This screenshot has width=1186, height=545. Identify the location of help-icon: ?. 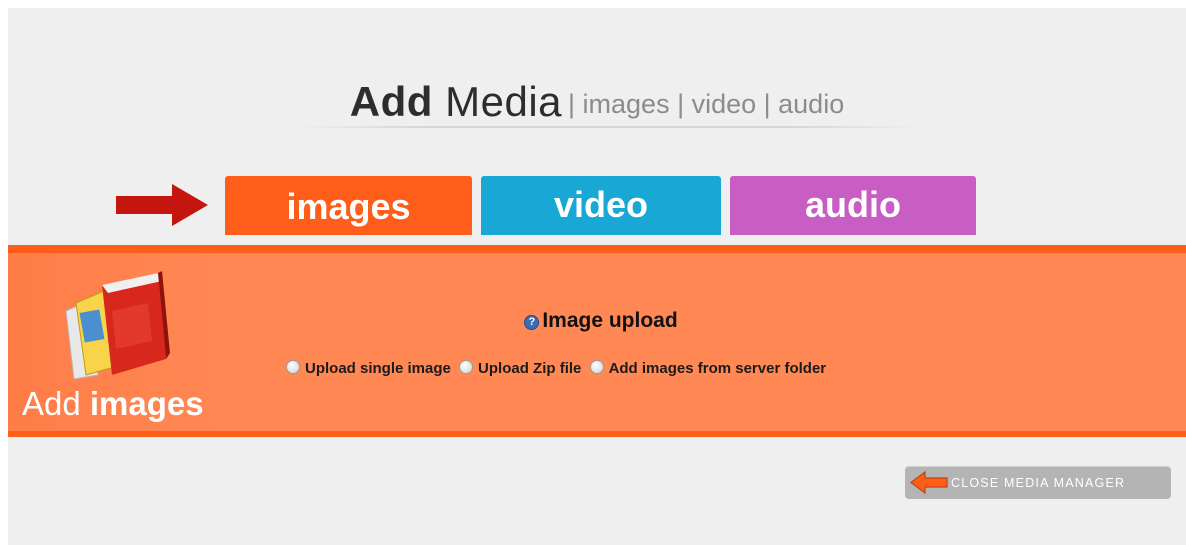
(532, 322).